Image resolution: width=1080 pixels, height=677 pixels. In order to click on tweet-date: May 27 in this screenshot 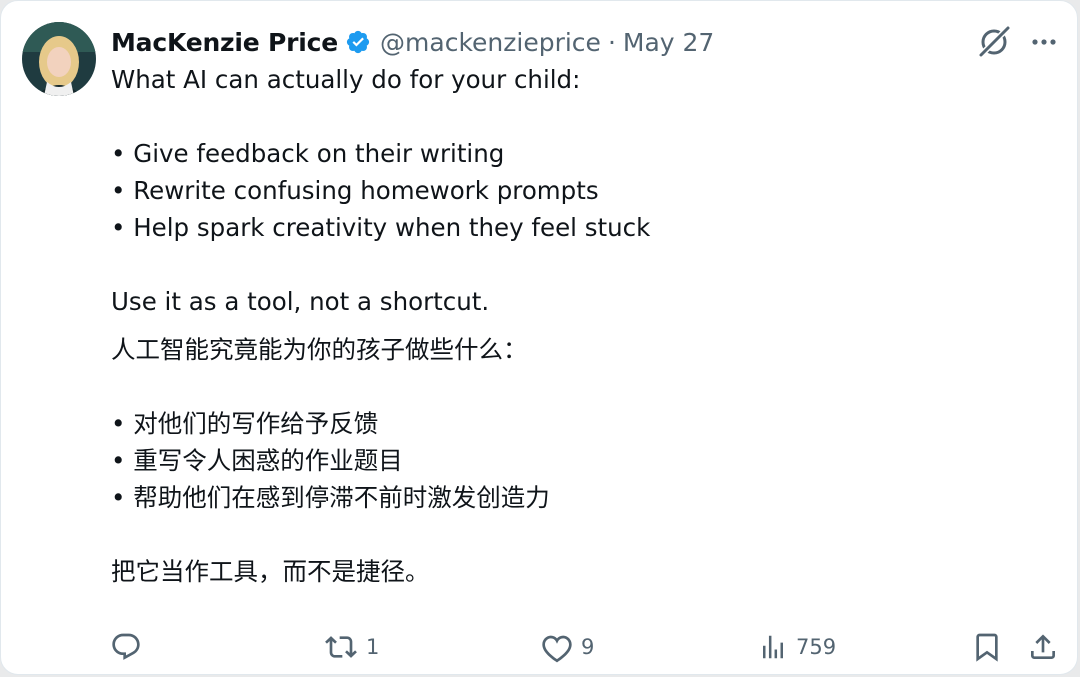, I will do `click(668, 42)`.